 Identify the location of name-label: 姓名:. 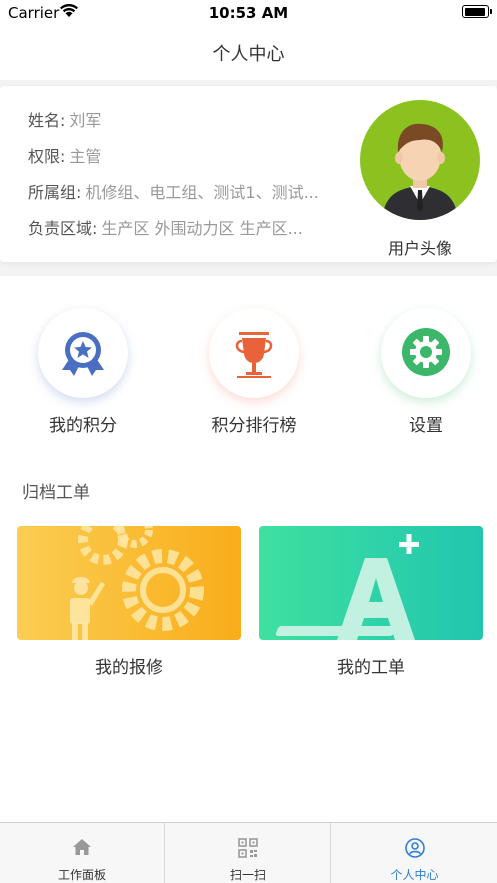
(47, 120).